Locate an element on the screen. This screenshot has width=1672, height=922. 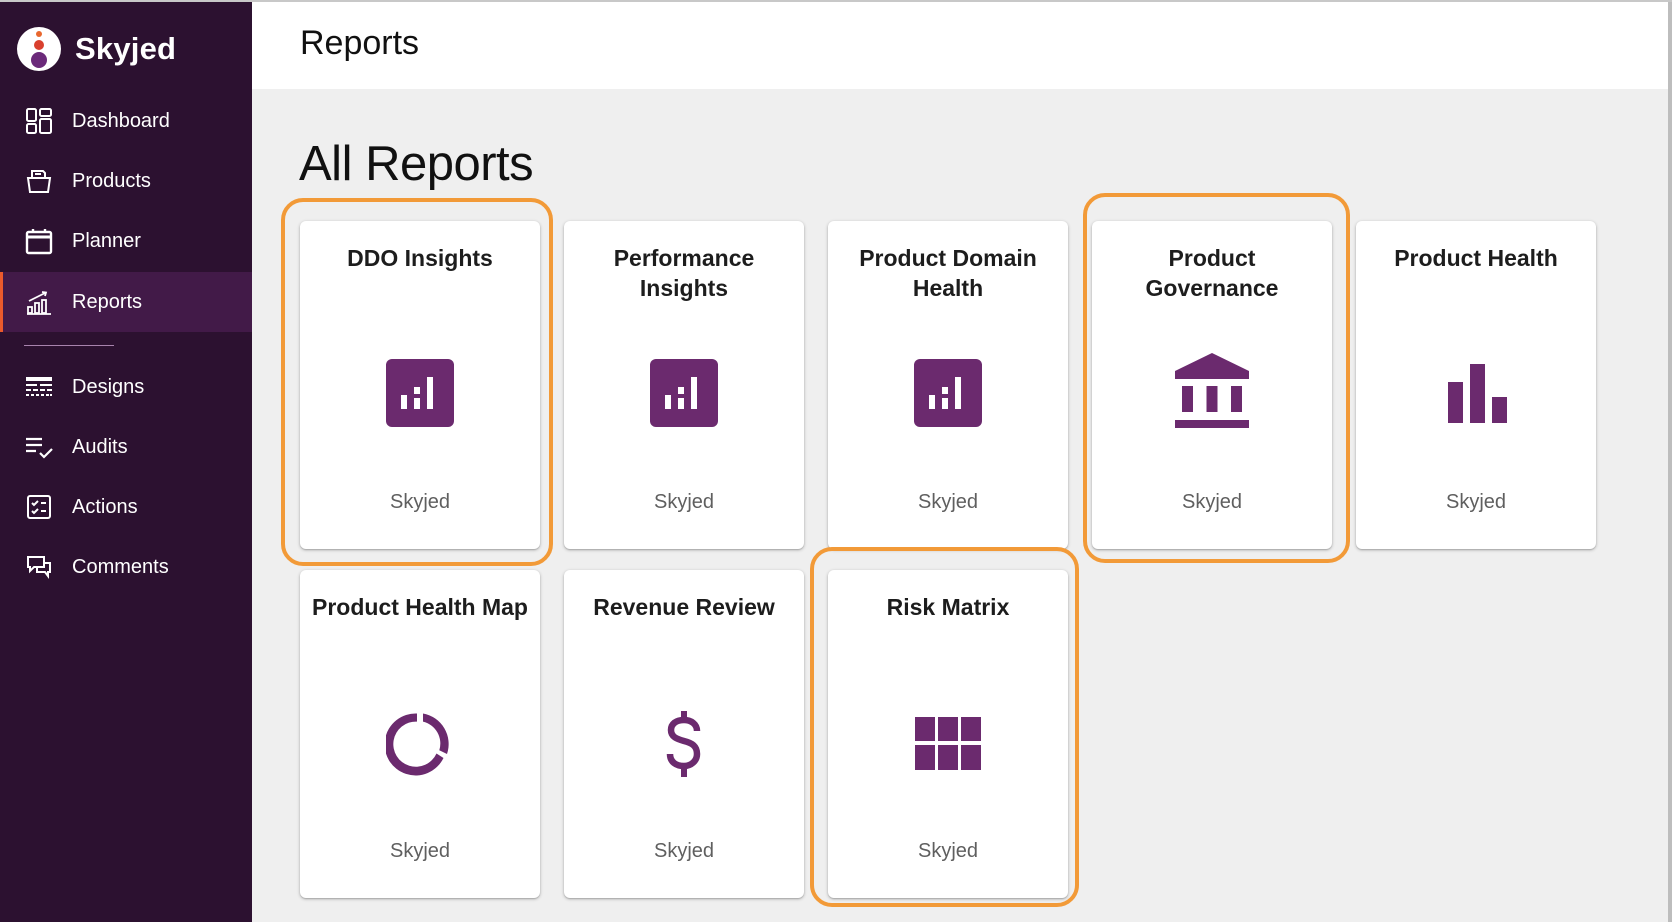
bar-chart-icon is located at coordinates (1476, 393).